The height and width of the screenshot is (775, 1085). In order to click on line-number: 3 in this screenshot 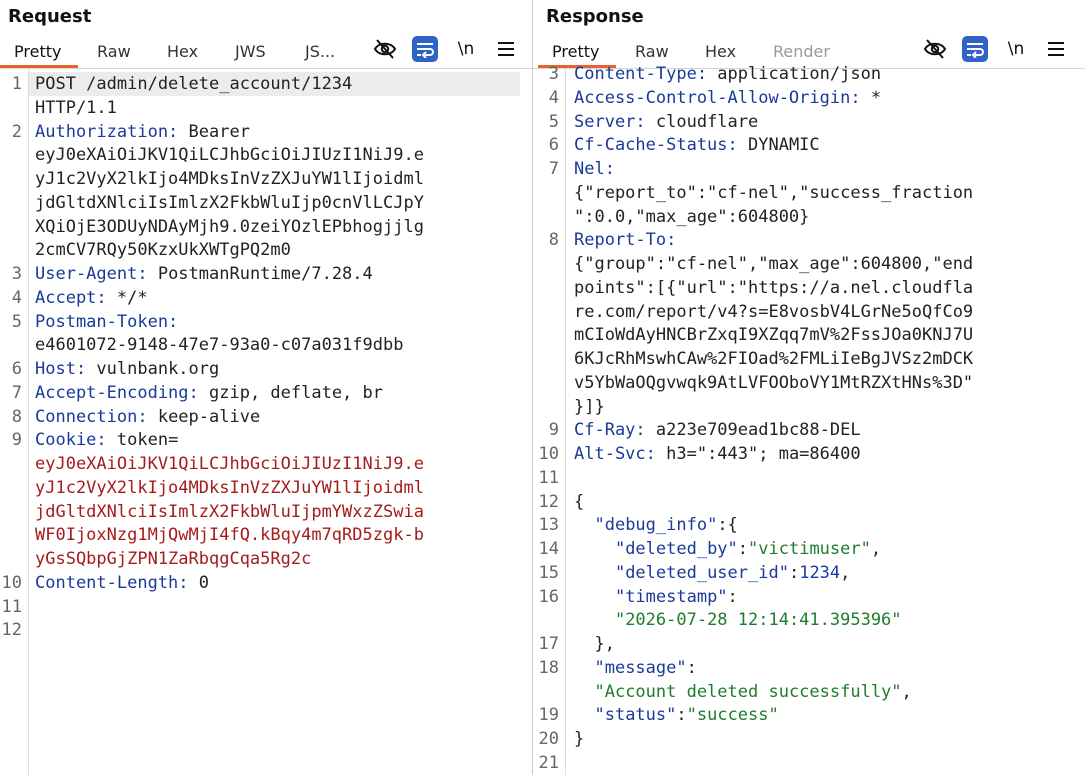, I will do `click(553, 74)`.